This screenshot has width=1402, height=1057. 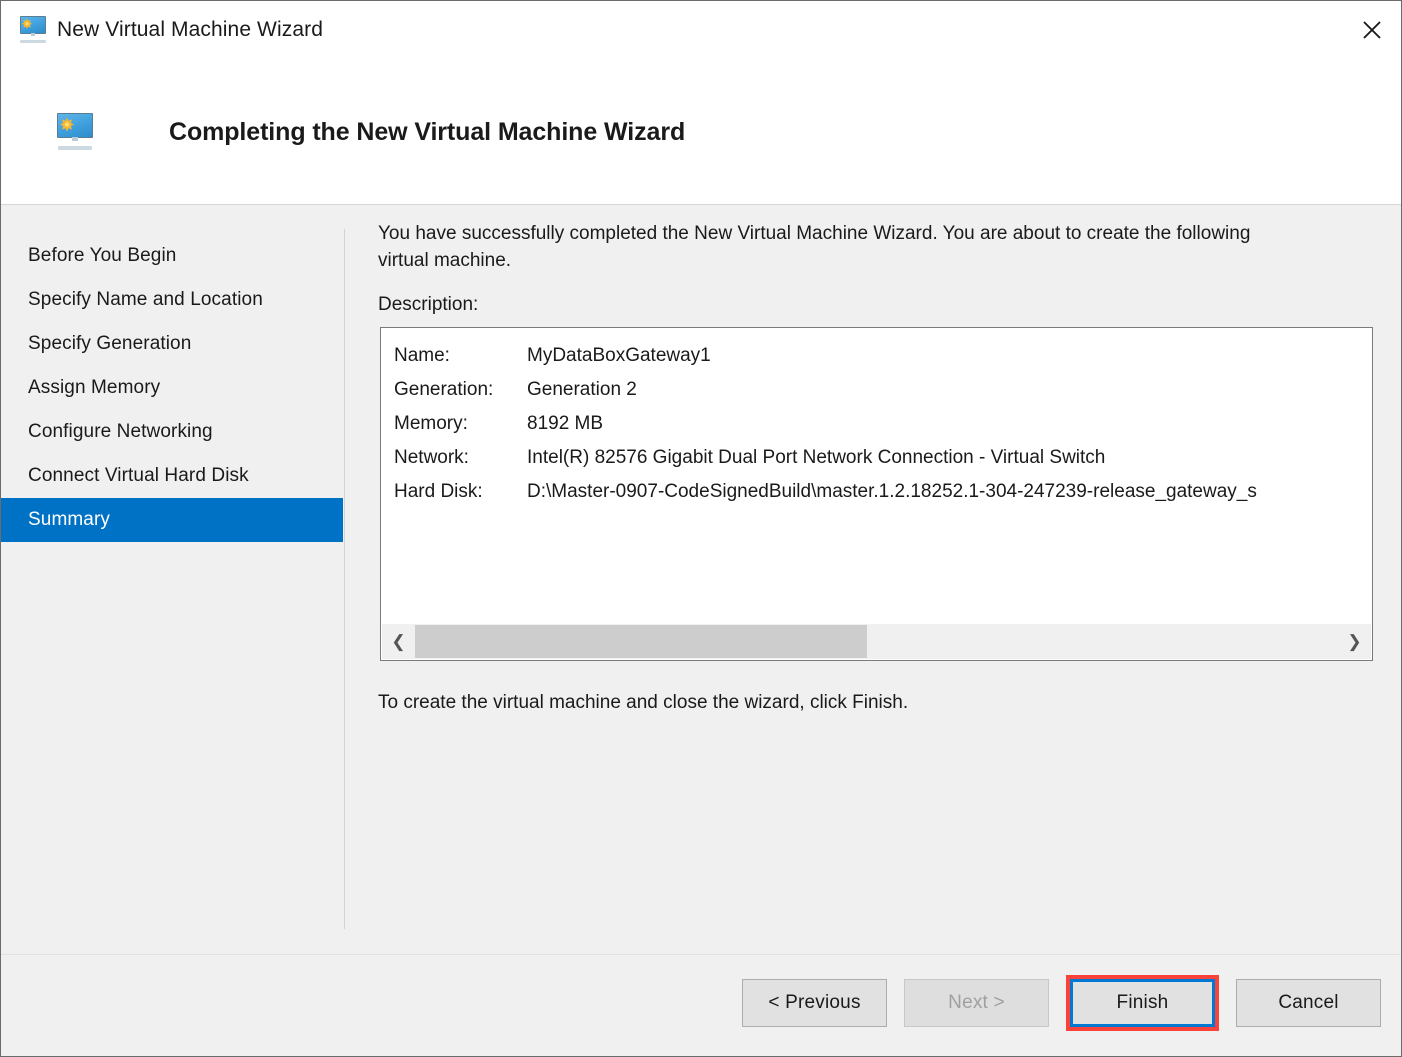 What do you see at coordinates (1061, 1003) in the screenshot?
I see `footer-button-row: < Previous Next > Finish Cancel` at bounding box center [1061, 1003].